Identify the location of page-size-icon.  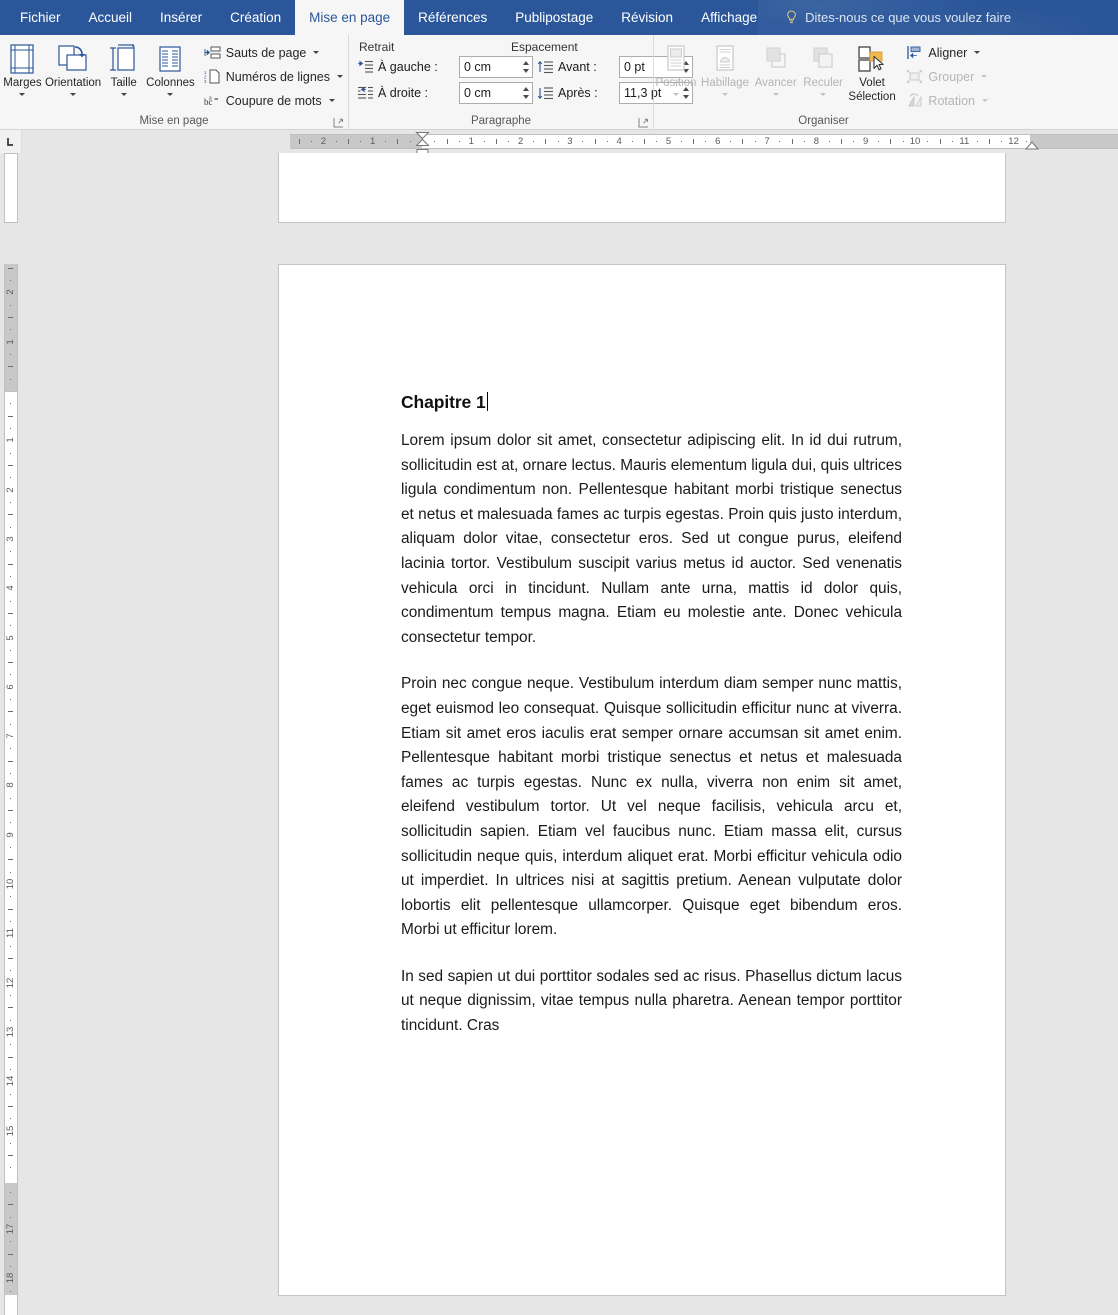
(124, 59).